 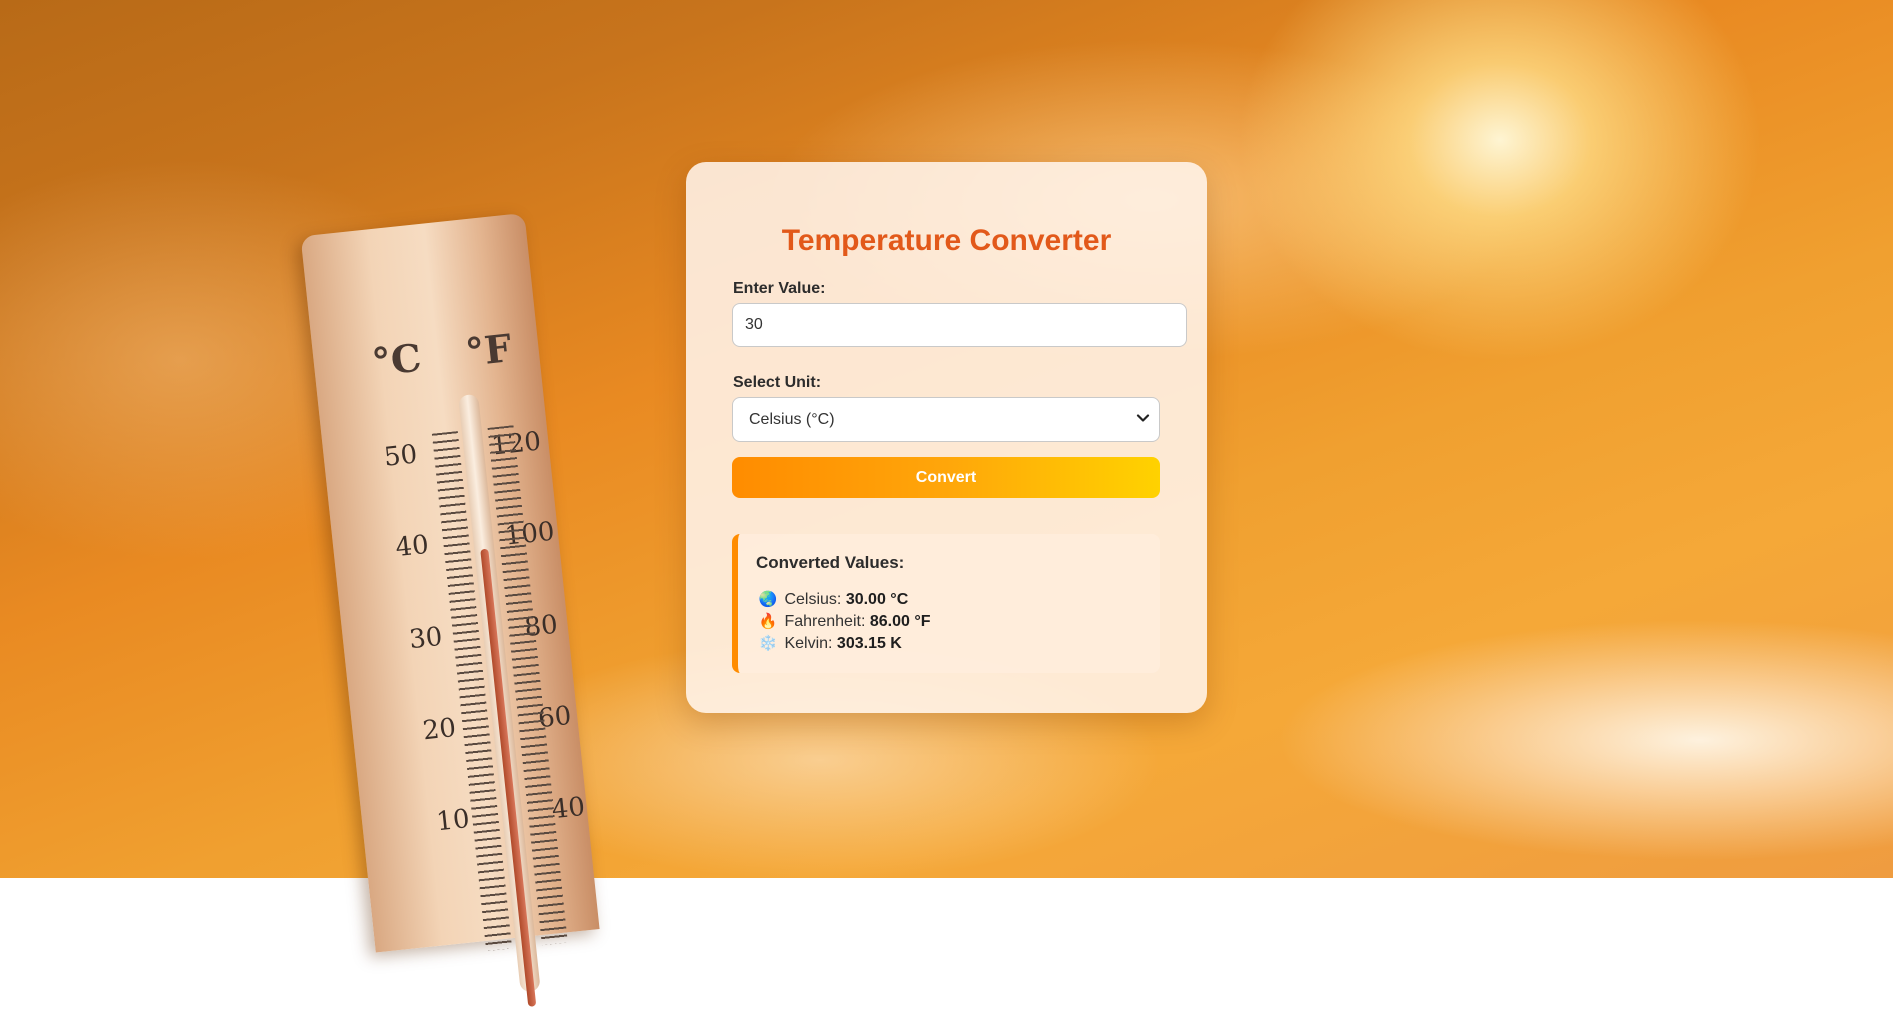 I want to click on celsius-tick-label: 50, so click(x=400, y=456).